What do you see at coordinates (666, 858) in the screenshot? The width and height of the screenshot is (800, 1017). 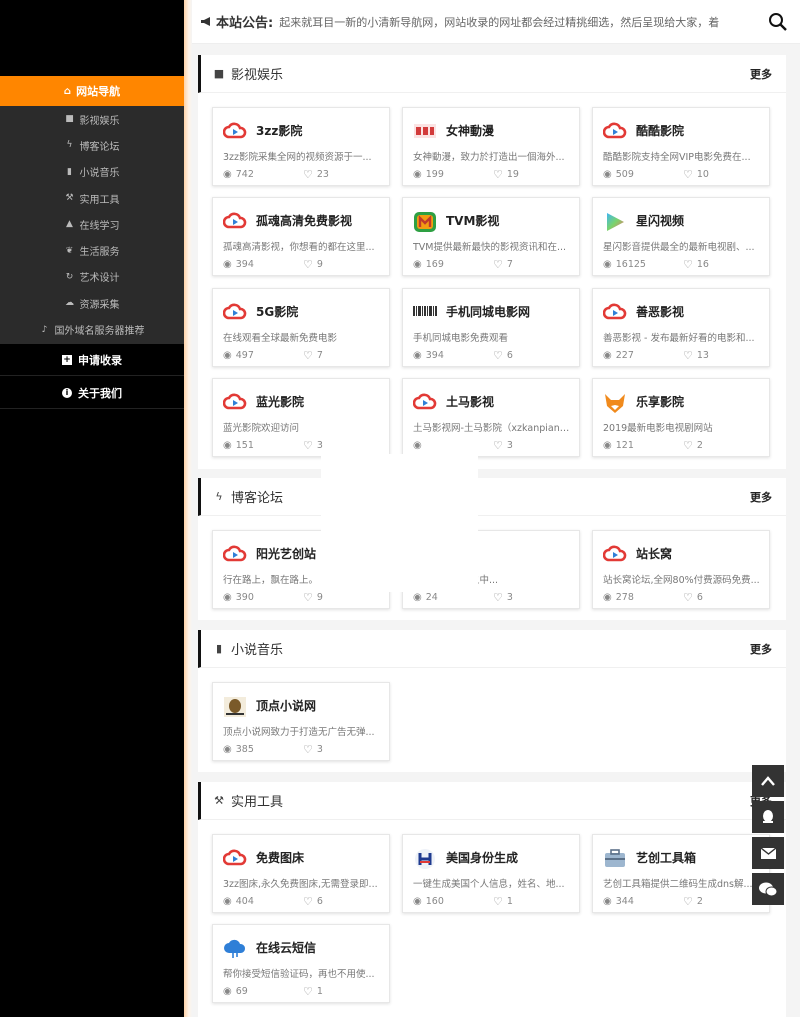 I see `site-name: 艺创工具箱` at bounding box center [666, 858].